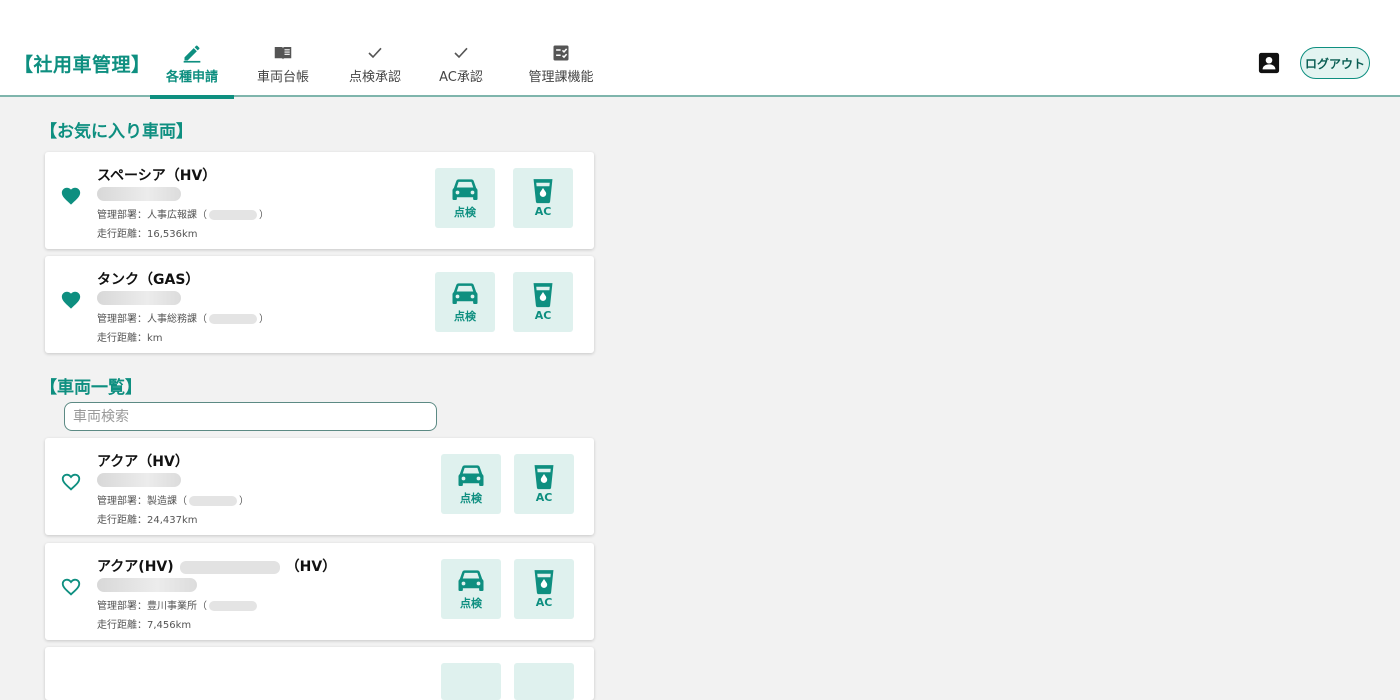  What do you see at coordinates (283, 68) in the screenshot?
I see `tab-vehicle-ledger: 車両台帳` at bounding box center [283, 68].